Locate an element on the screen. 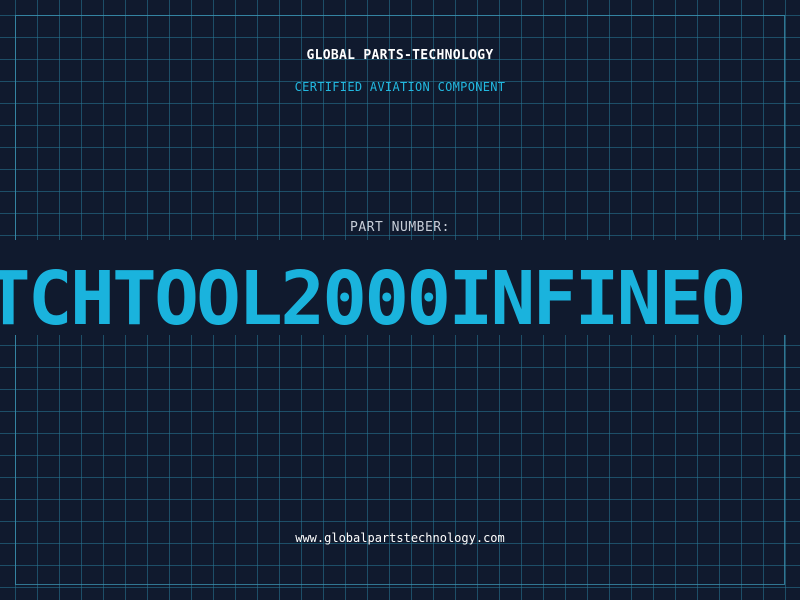 This screenshot has height=600, width=800. company-name: GLOBAL PARTS-TECHNOLOGY is located at coordinates (400, 55).